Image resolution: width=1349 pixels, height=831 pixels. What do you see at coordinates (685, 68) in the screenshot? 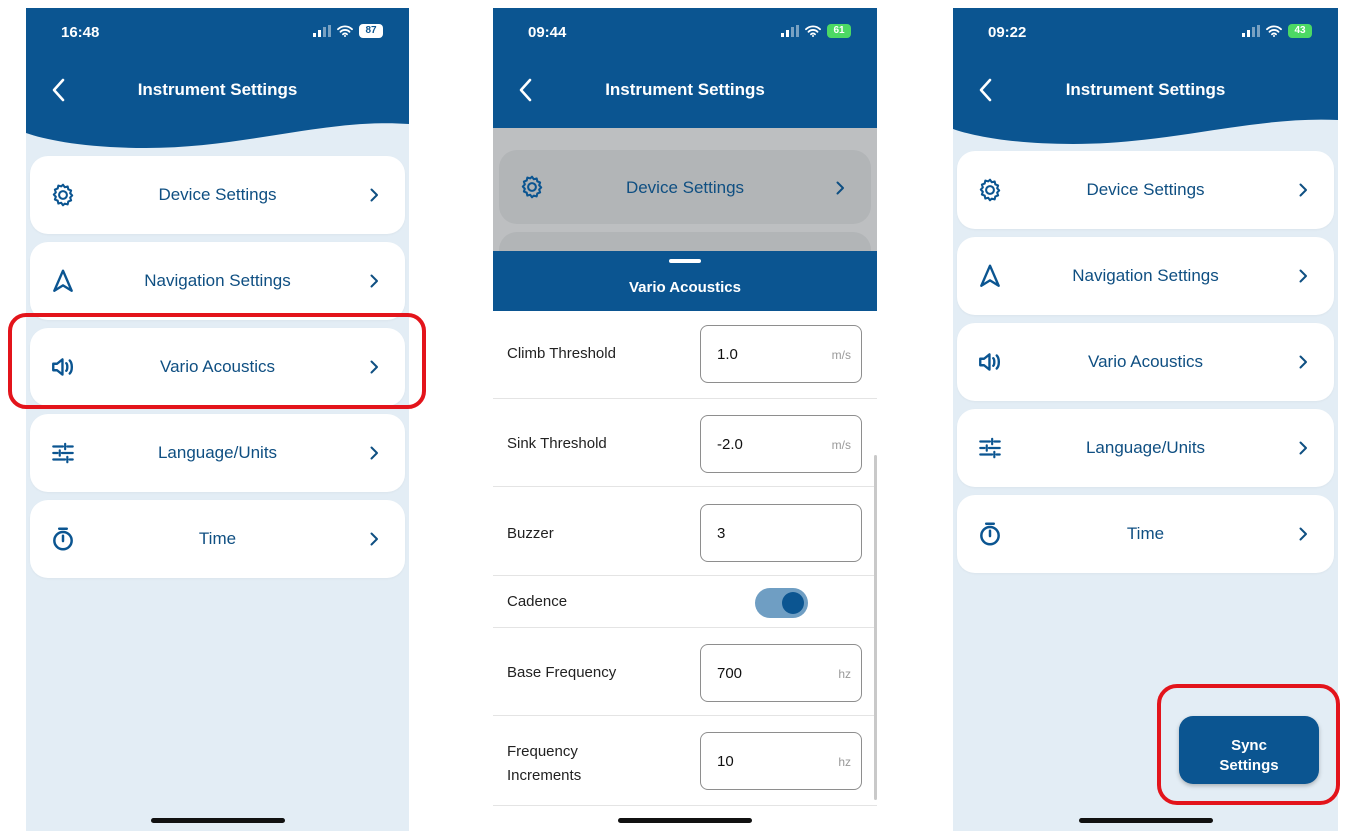
I see `header: 09:44 61 Instrument Settings` at bounding box center [685, 68].